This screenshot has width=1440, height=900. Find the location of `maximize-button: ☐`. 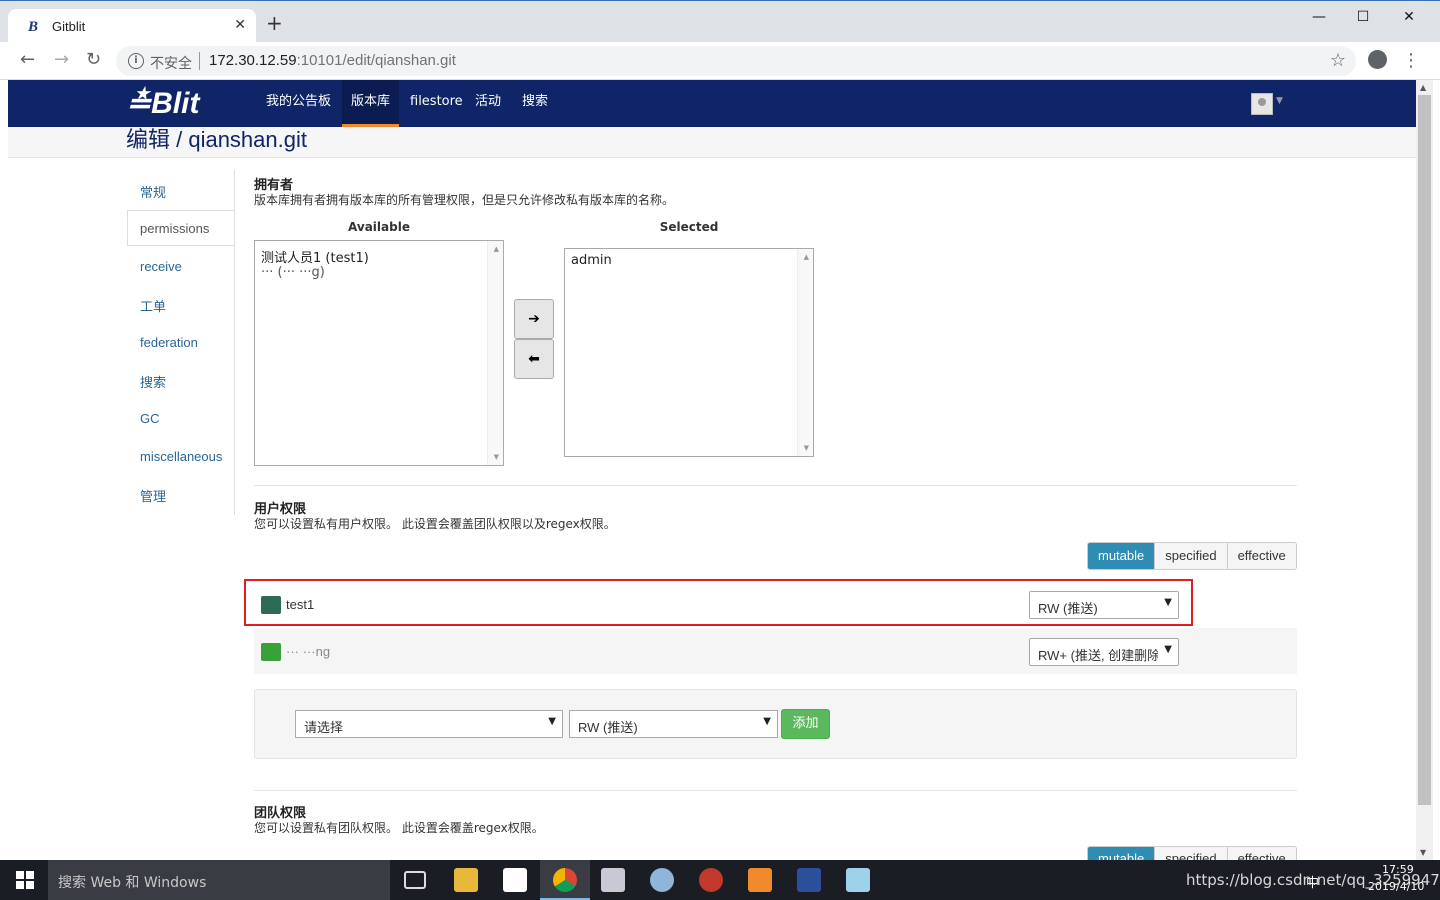

maximize-button: ☐ is located at coordinates (1363, 18).